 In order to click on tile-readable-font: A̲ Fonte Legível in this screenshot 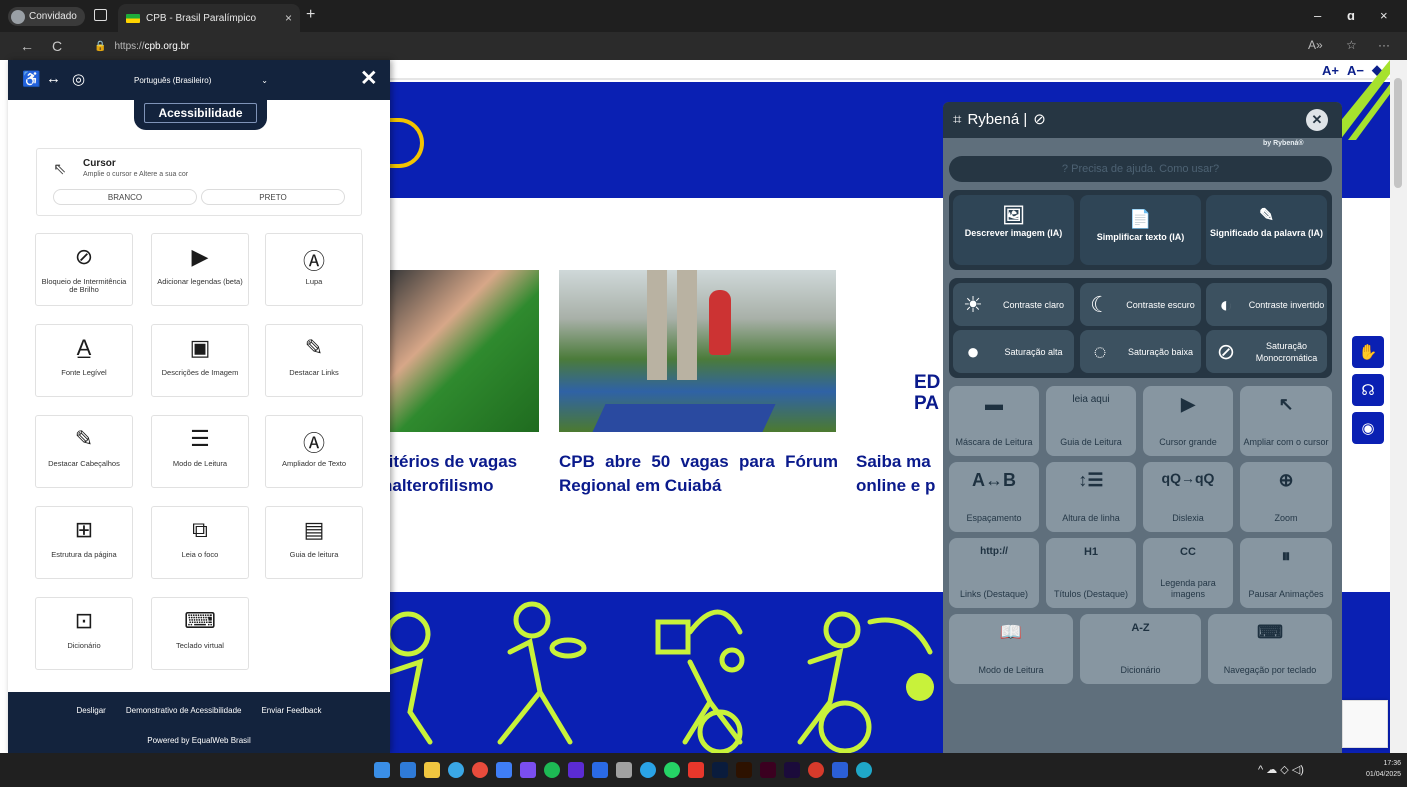, I will do `click(84, 360)`.